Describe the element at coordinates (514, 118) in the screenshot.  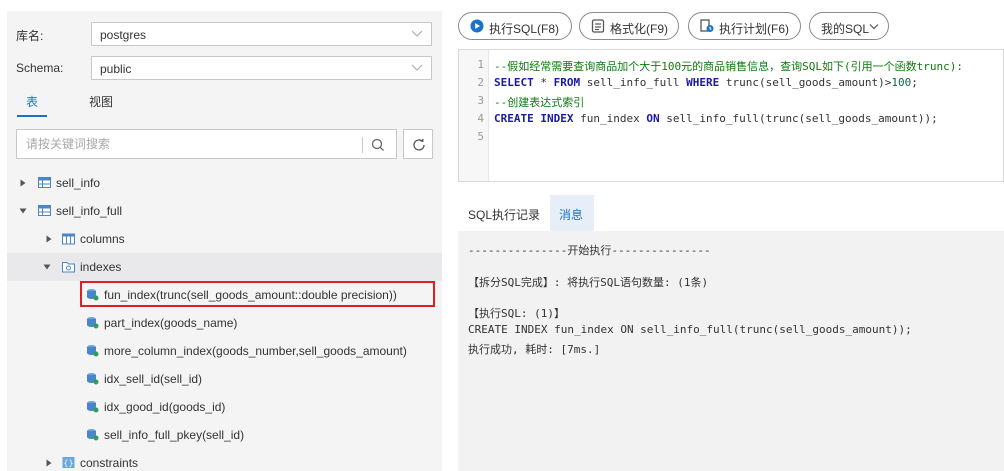
I see `sql-keyword: CREATE` at that location.